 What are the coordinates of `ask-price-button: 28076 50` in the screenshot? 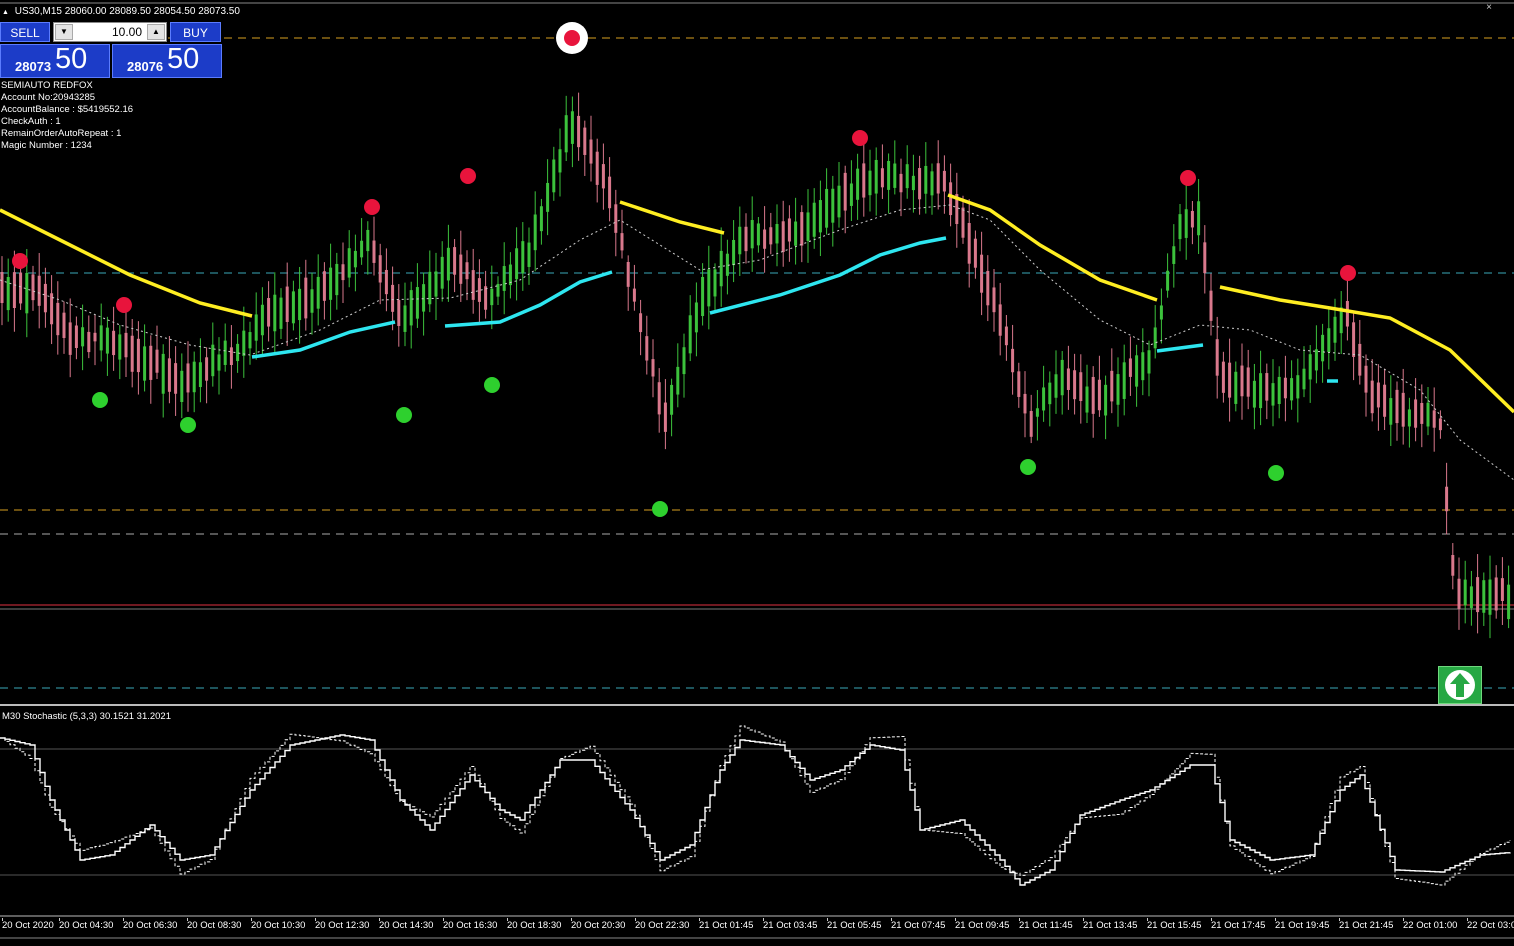 It's located at (167, 60).